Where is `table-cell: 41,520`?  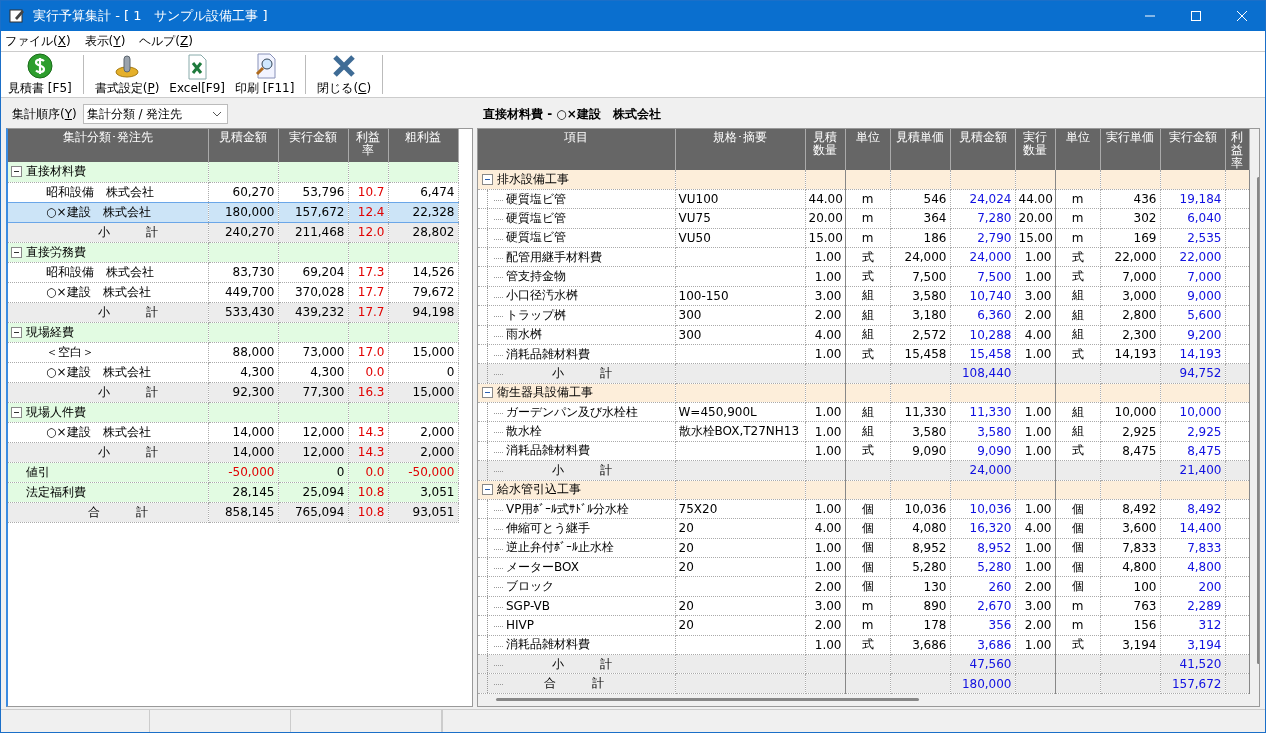 table-cell: 41,520 is located at coordinates (1200, 664).